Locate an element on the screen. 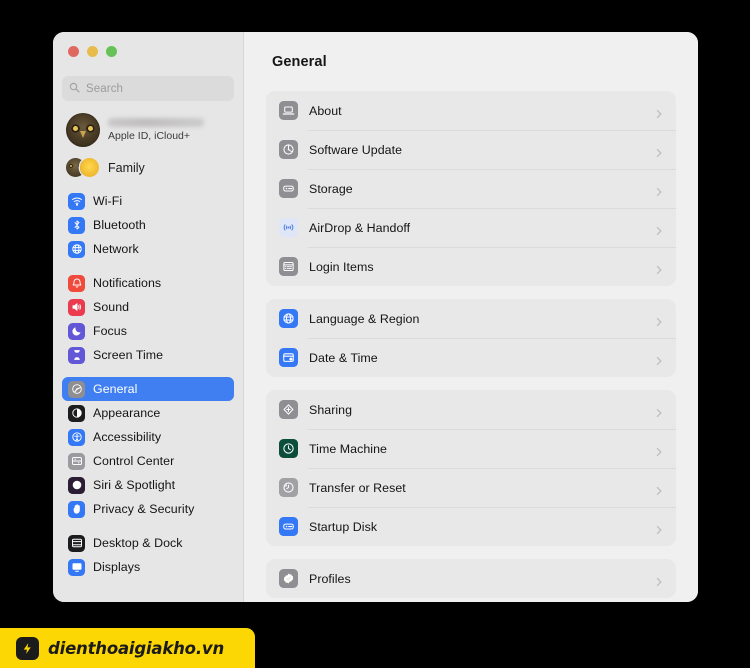 Image resolution: width=750 pixels, height=668 pixels. sidebar-item-screen-time: Screen Time is located at coordinates (148, 355).